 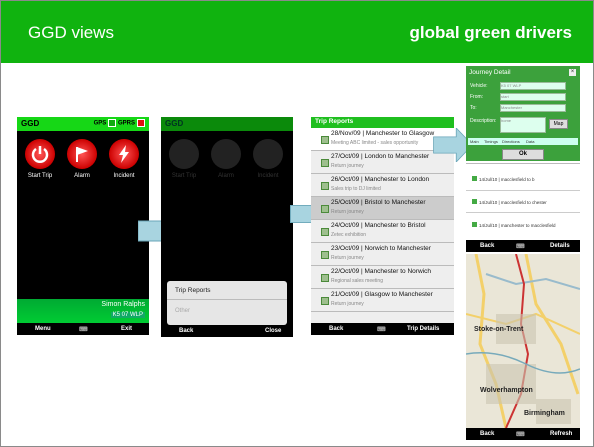 I want to click on journey-title: 14/Jul/10 | macclesfield to b, so click(x=507, y=179).